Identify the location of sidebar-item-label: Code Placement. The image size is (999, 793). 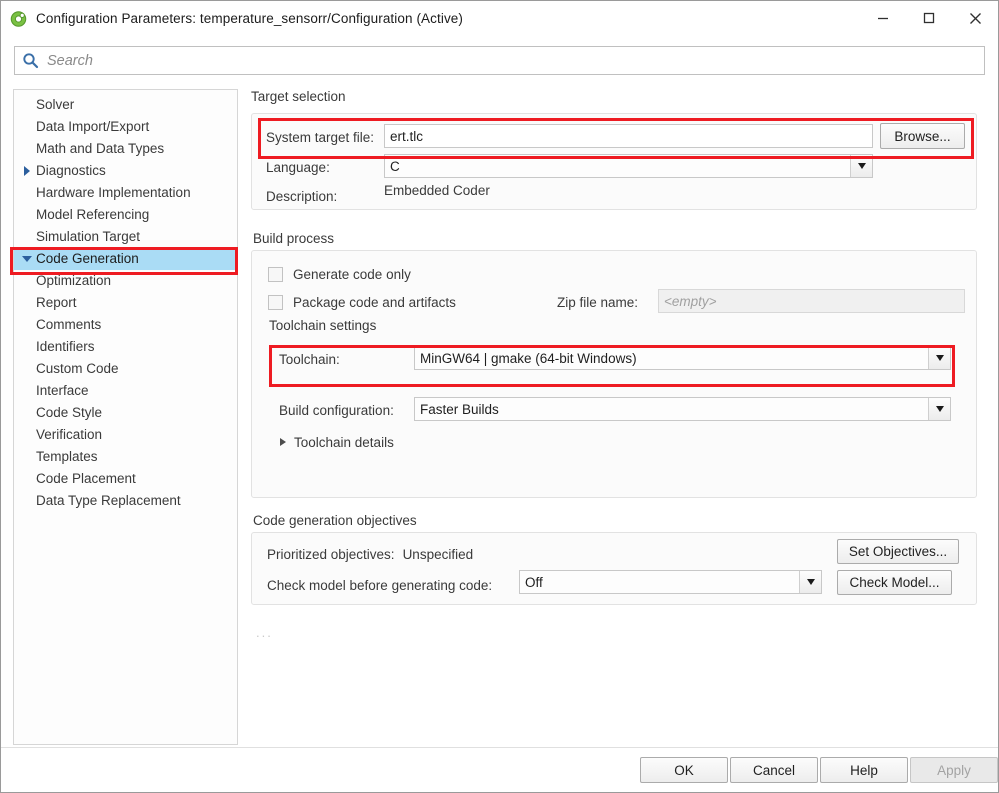
(86, 478).